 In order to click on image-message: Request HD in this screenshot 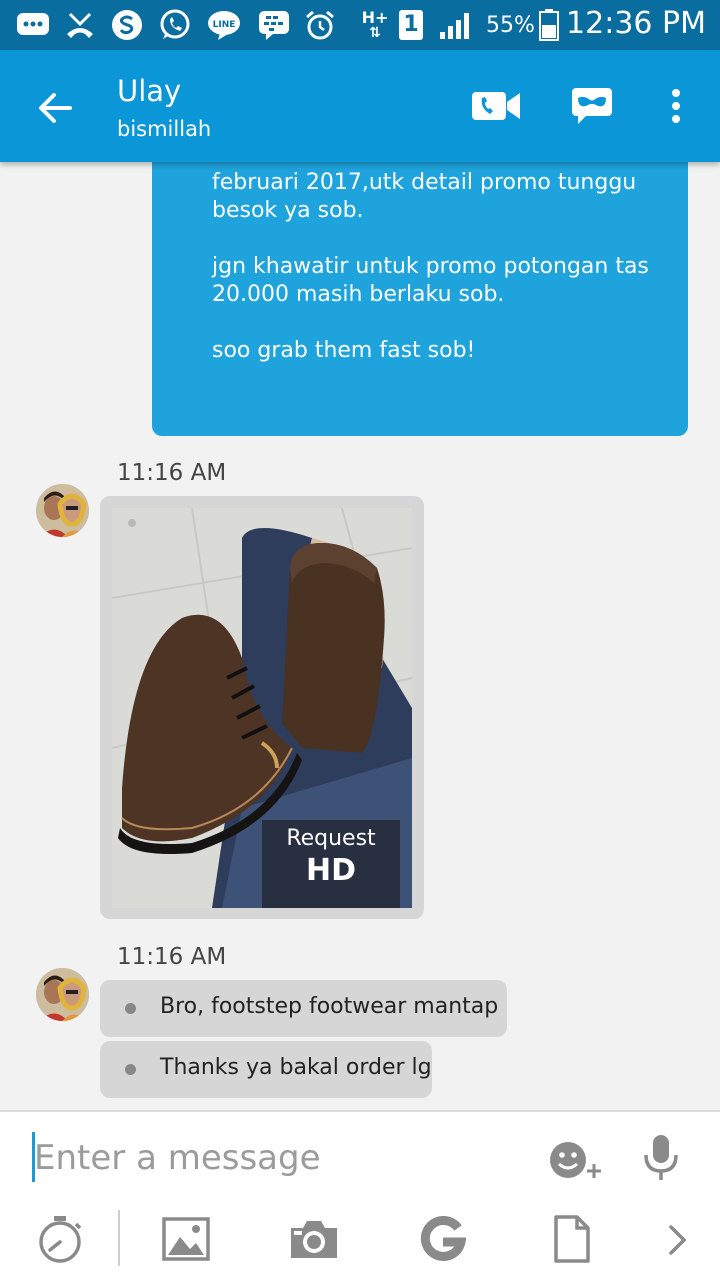, I will do `click(262, 707)`.